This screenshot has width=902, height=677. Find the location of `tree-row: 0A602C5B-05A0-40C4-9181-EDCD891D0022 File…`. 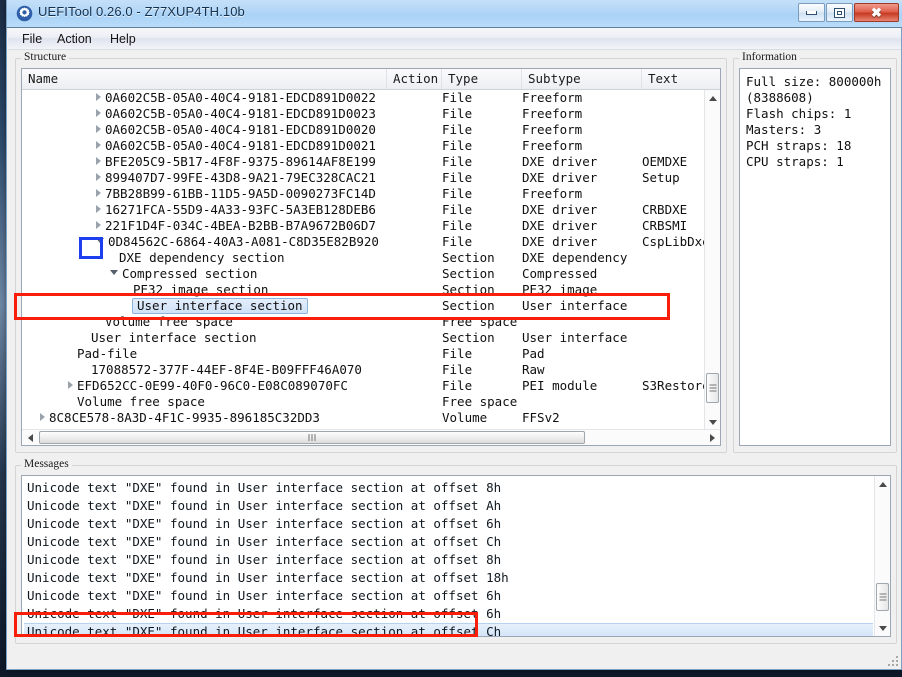

tree-row: 0A602C5B-05A0-40C4-9181-EDCD891D0022 File… is located at coordinates (371, 98).